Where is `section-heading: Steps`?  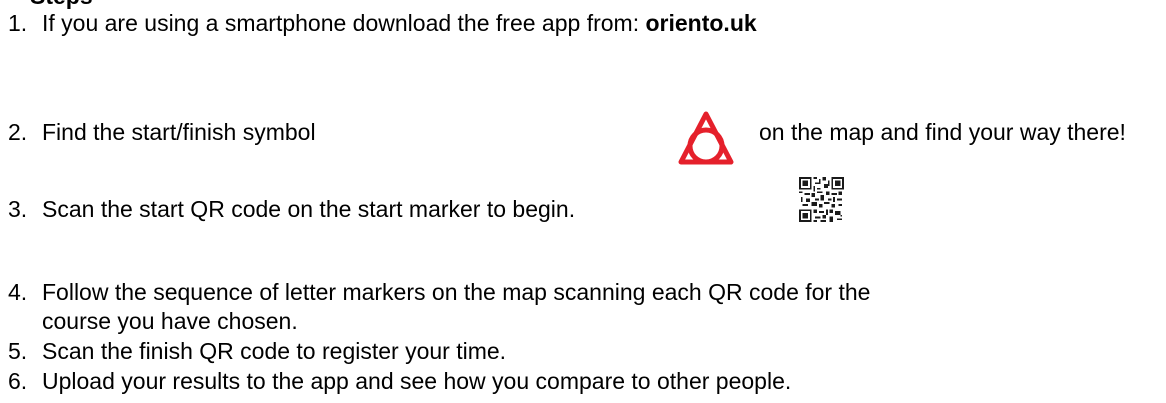
section-heading: Steps is located at coordinates (61, 5).